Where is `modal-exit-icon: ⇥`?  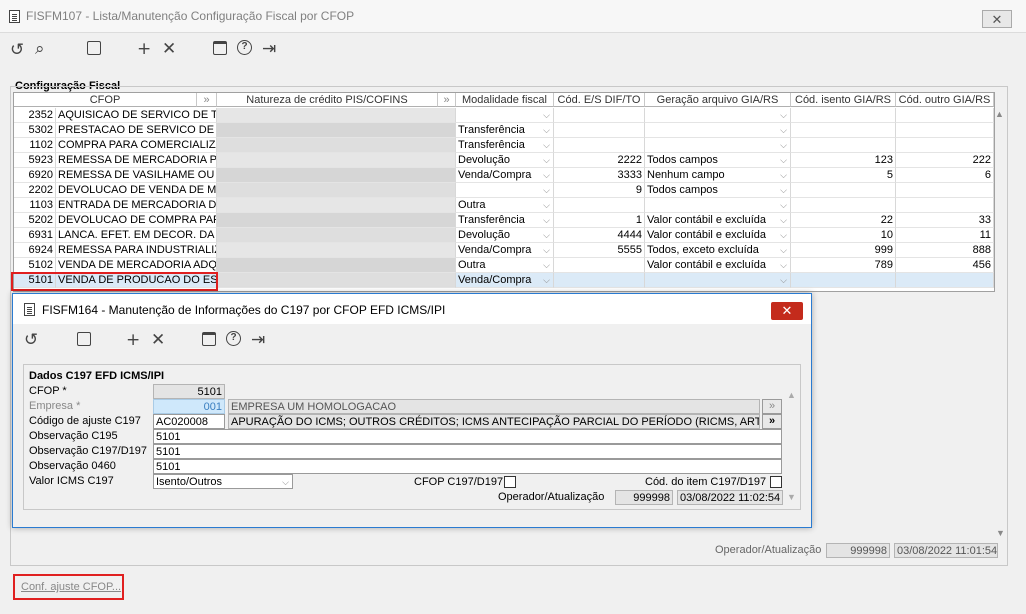 modal-exit-icon: ⇥ is located at coordinates (258, 340).